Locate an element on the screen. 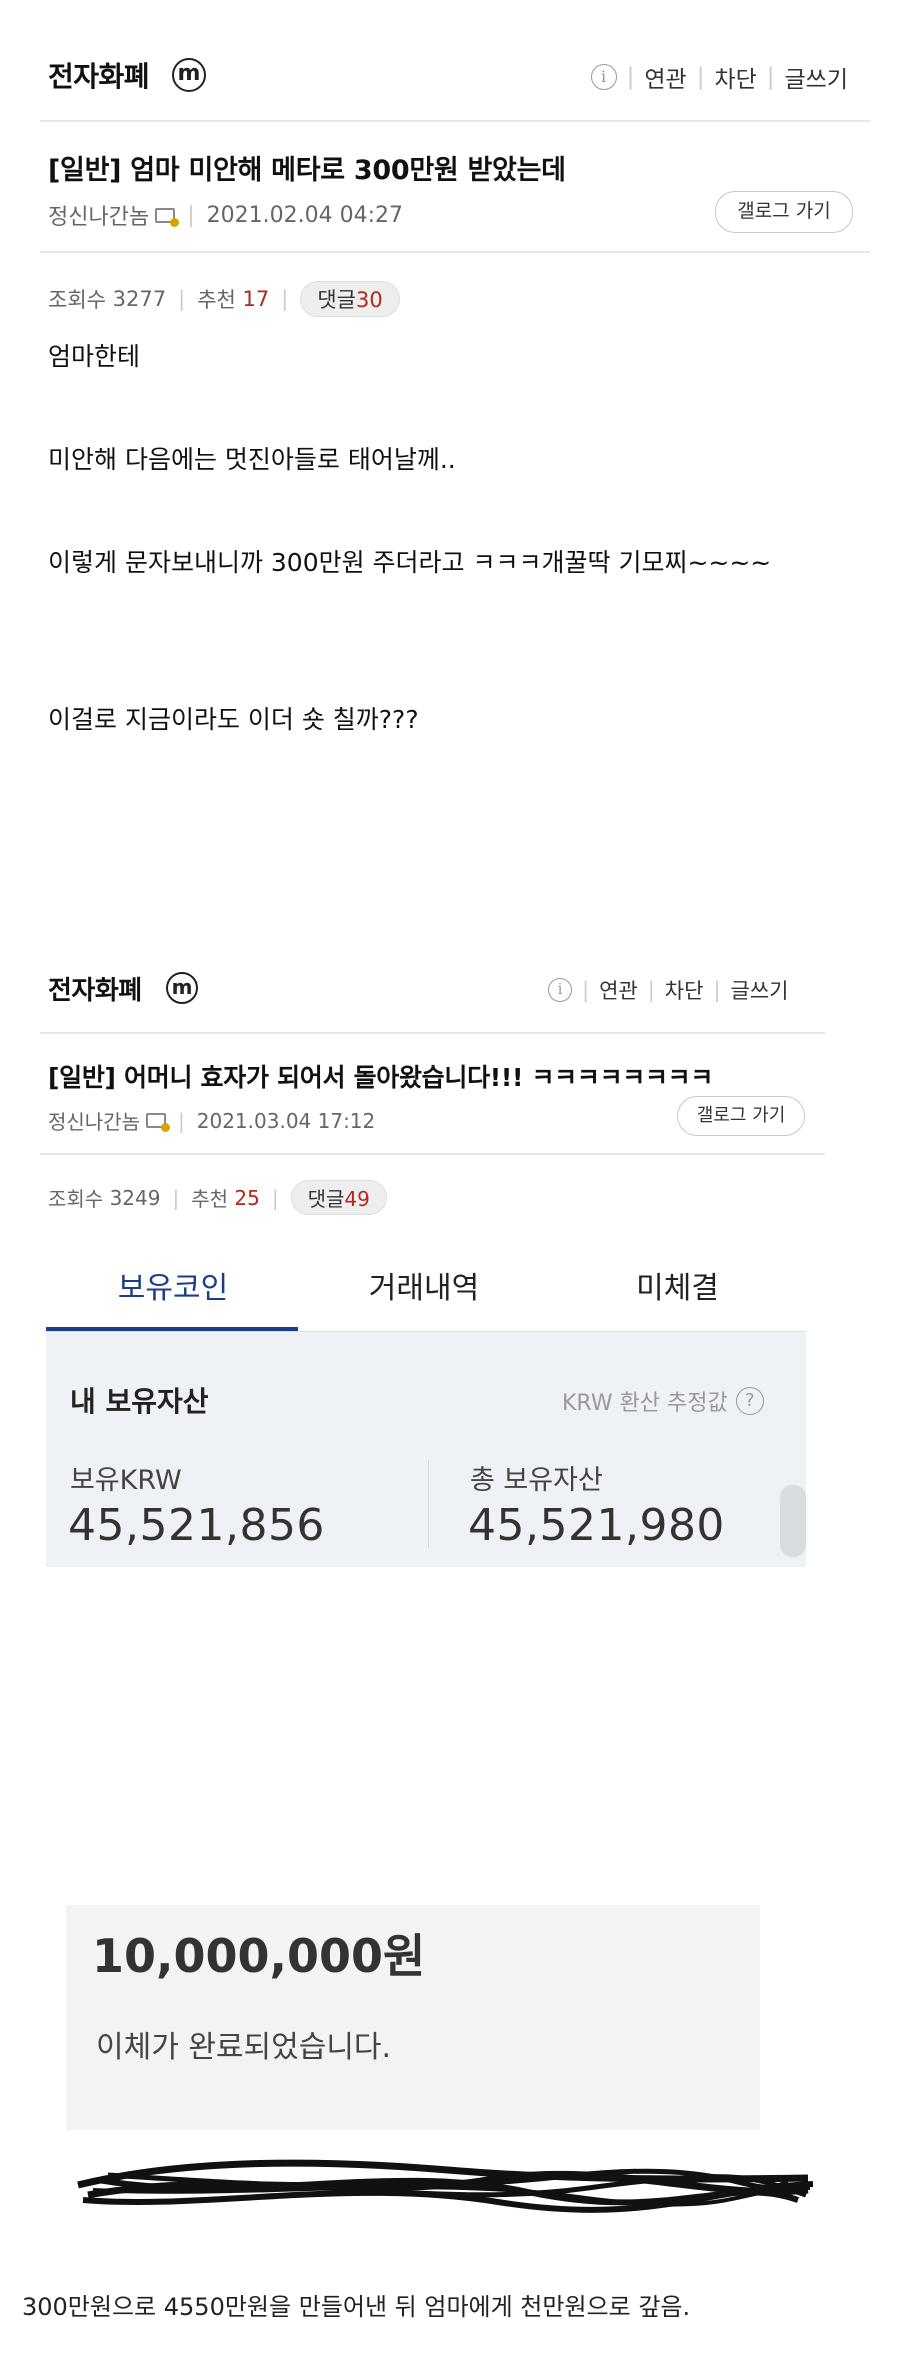 This screenshot has height=2372, width=900. recommend-count: 17 is located at coordinates (256, 299).